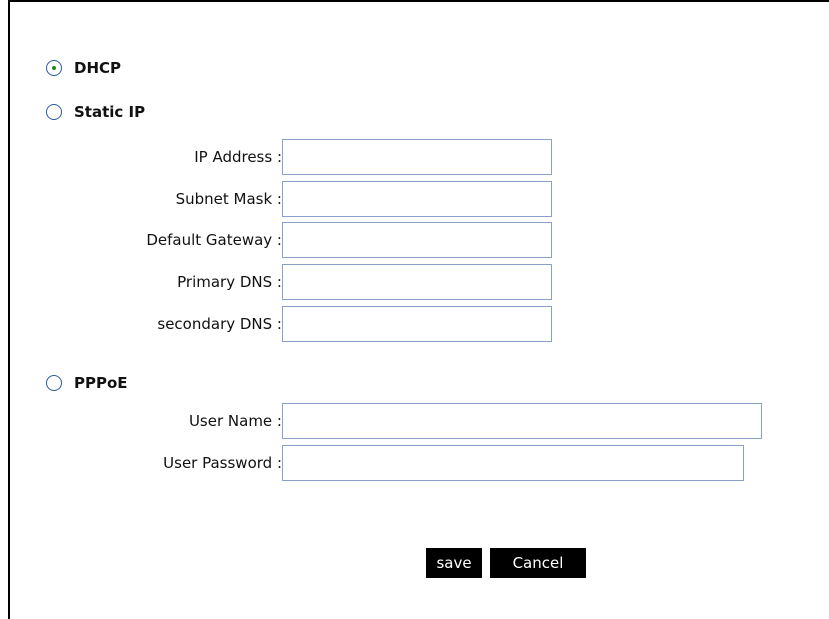  What do you see at coordinates (54, 383) in the screenshot?
I see `pppoe-radio` at bounding box center [54, 383].